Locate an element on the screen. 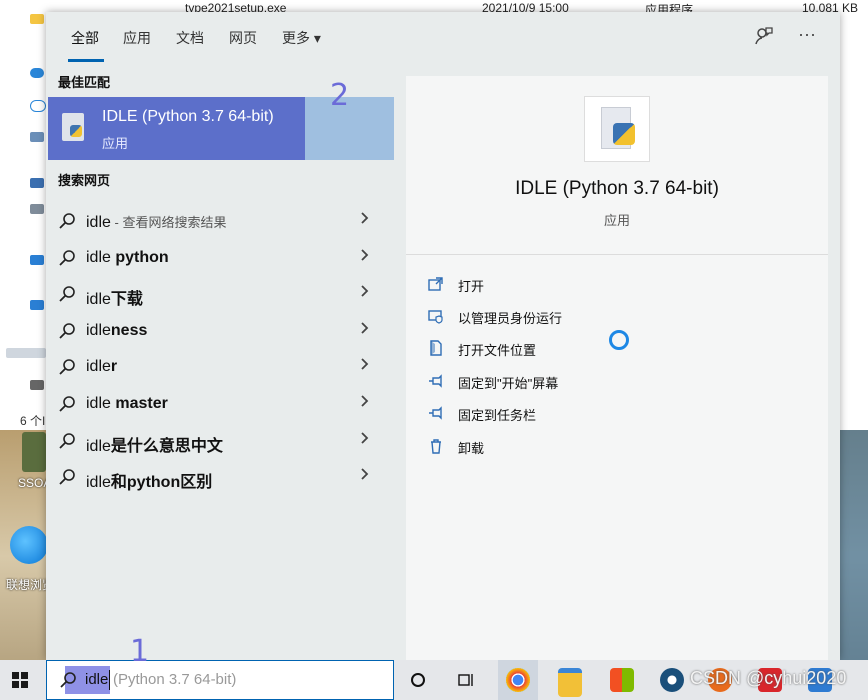  feedback-icon is located at coordinates (764, 38).